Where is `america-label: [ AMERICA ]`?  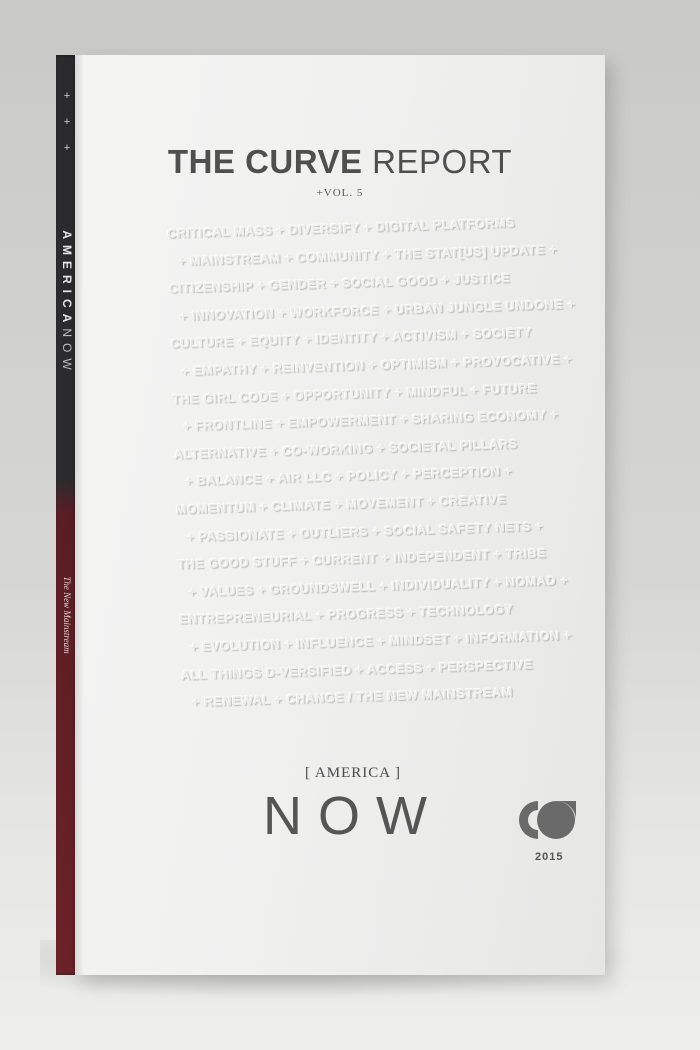 america-label: [ AMERICA ] is located at coordinates (353, 773).